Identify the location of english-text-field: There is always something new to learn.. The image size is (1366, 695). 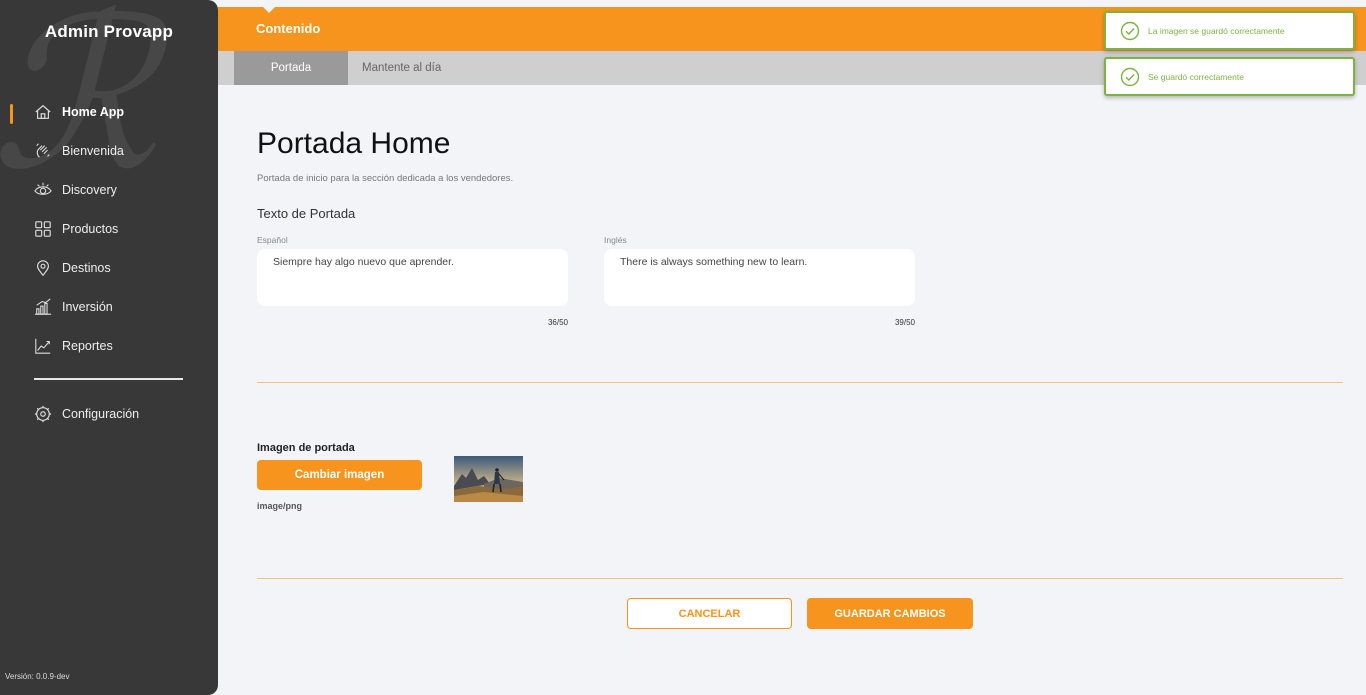
(759, 277).